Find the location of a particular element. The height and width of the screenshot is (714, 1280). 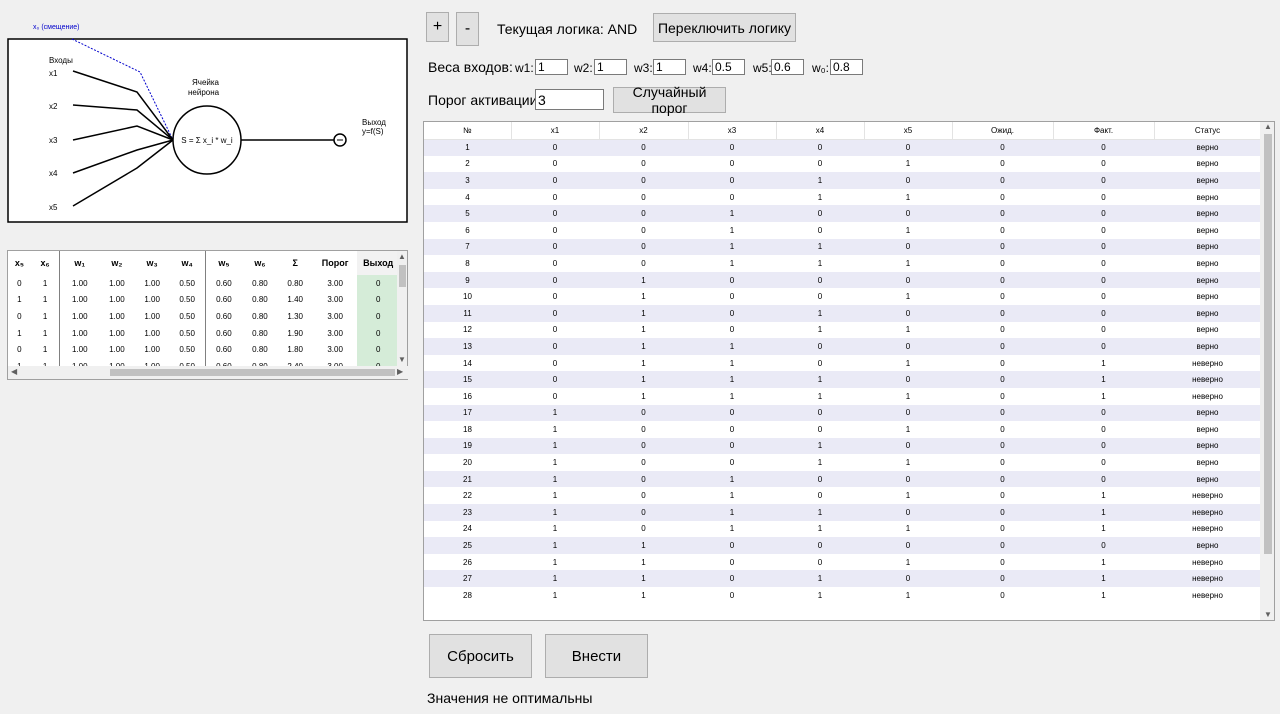

table-row: 19 1 0 0 1 0 0 0 верно is located at coordinates (842, 446).